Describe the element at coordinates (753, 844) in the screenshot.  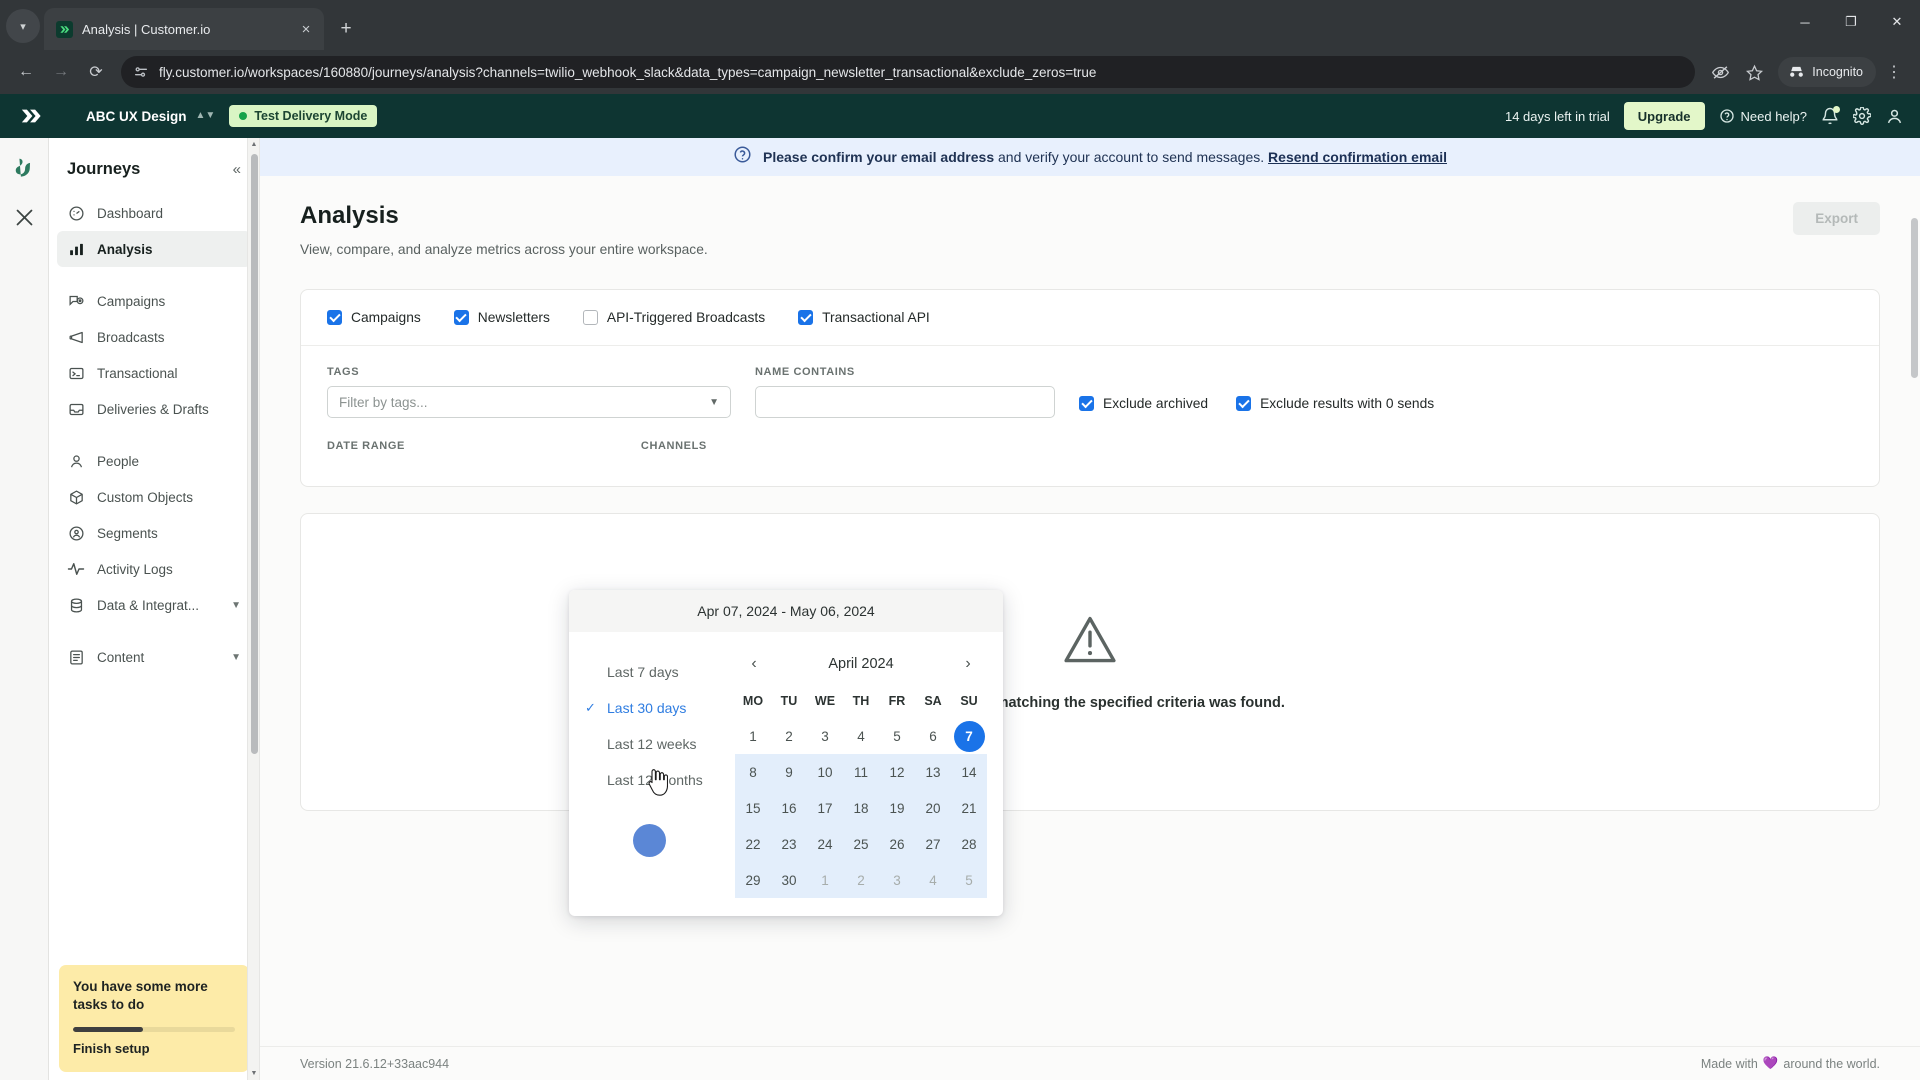
I see `calendar-day: 22` at that location.